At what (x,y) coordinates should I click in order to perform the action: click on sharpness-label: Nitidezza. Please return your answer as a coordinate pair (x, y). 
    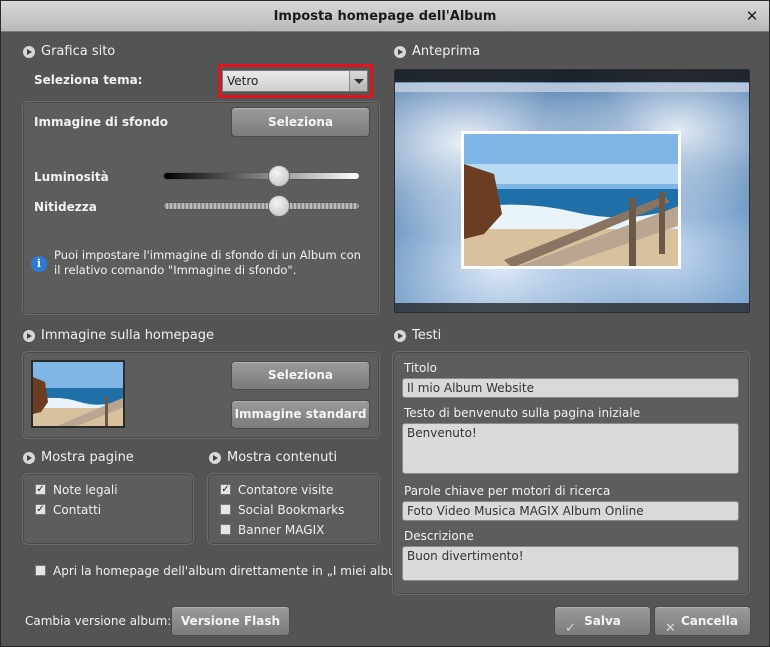
    Looking at the image, I should click on (65, 207).